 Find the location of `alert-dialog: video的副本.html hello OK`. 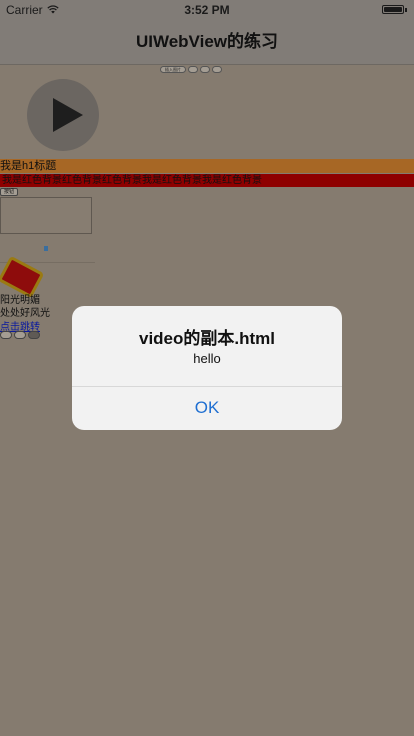

alert-dialog: video的副本.html hello OK is located at coordinates (207, 368).